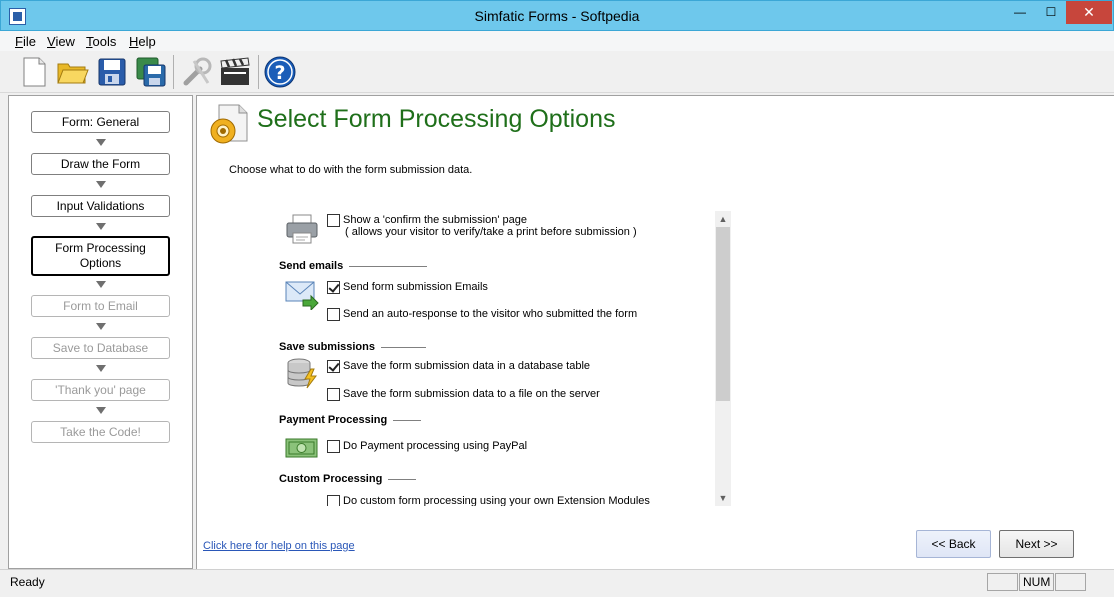 This screenshot has height=597, width=1114. I want to click on section-custom-processing: Custom Processing, so click(348, 479).